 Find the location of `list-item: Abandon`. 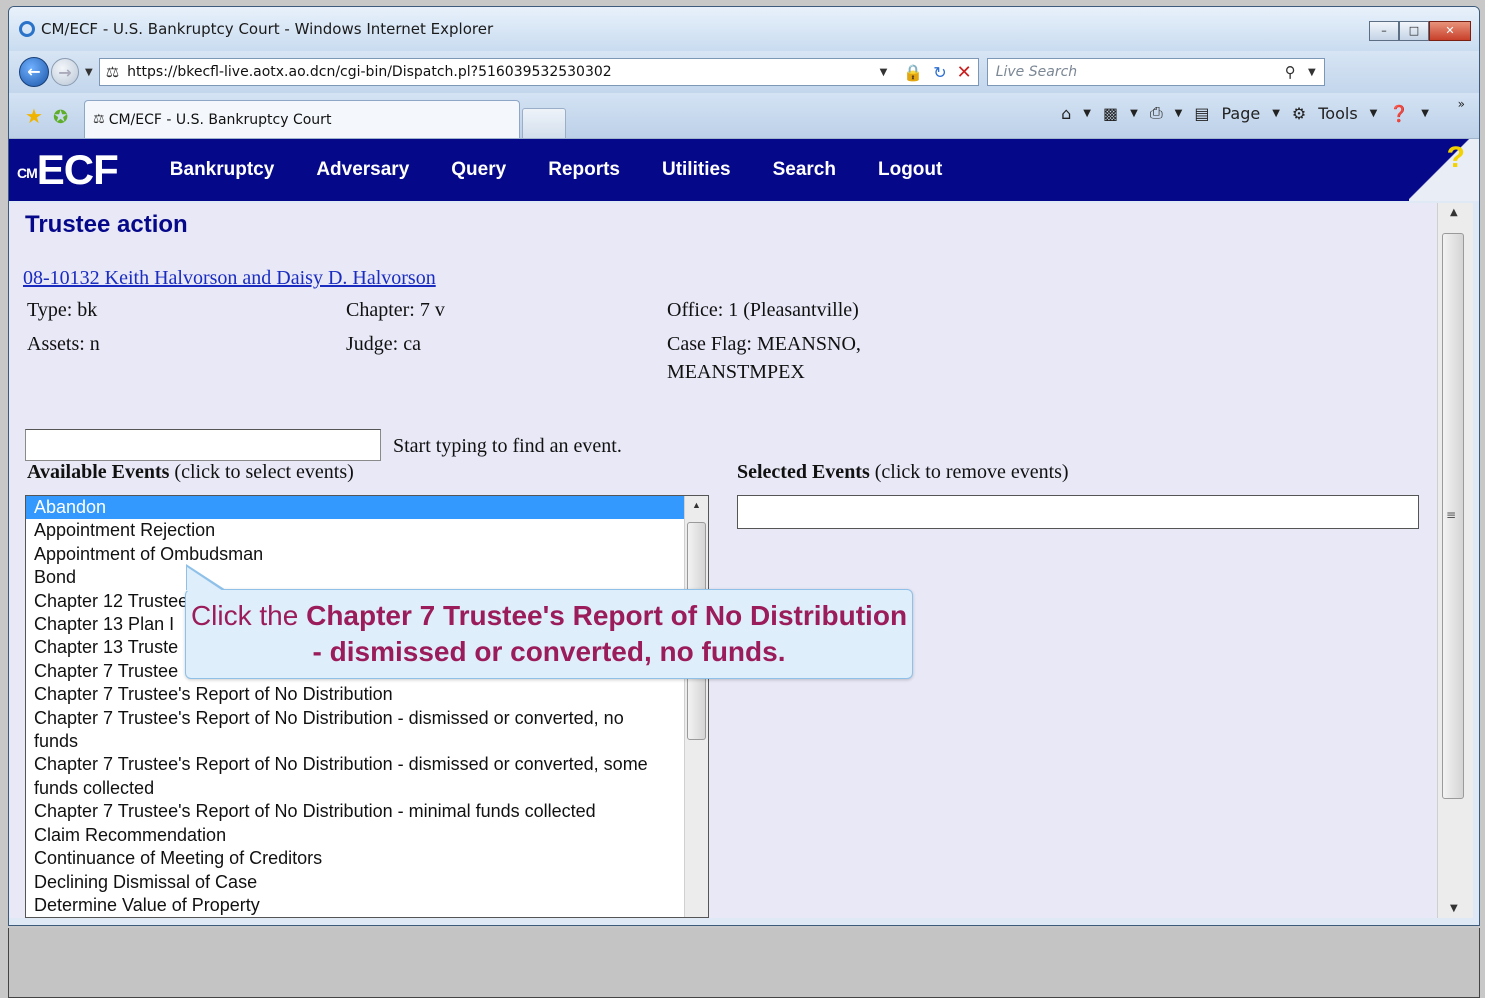

list-item: Abandon is located at coordinates (356, 508).